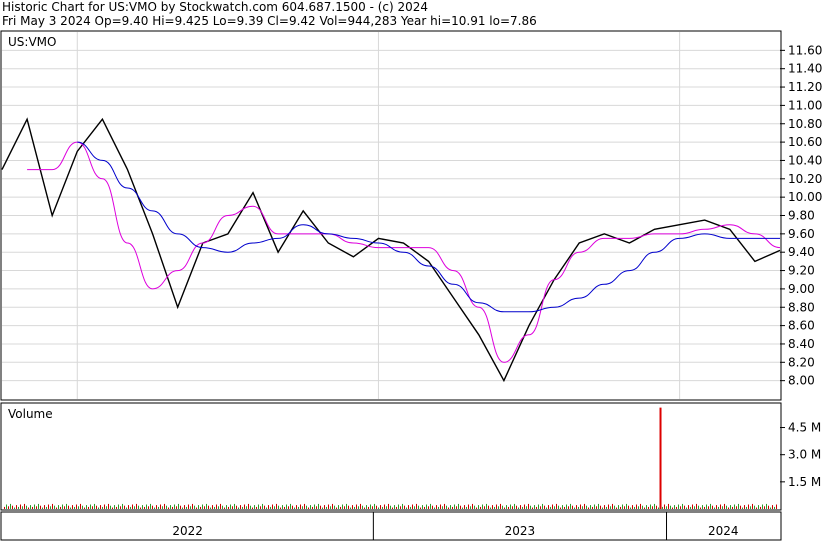  I want to click on volume-label: Volume, so click(30, 414).